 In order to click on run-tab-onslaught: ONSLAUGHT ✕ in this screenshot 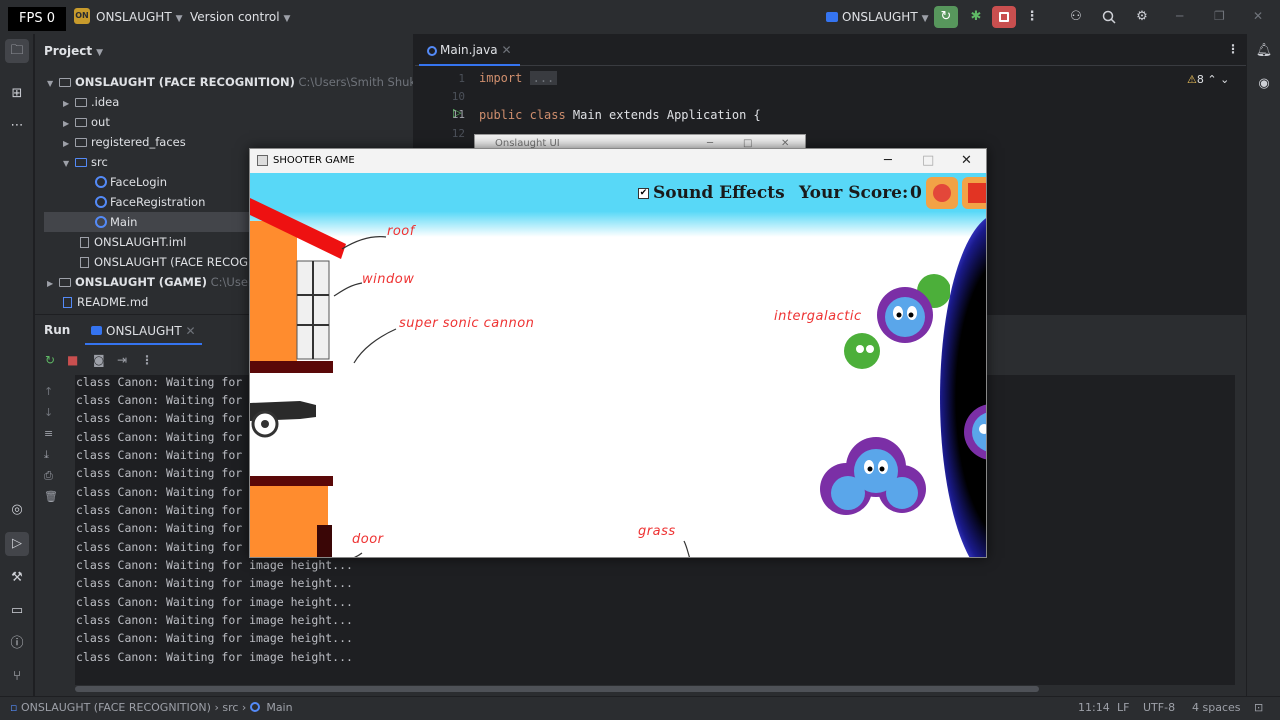, I will do `click(143, 331)`.